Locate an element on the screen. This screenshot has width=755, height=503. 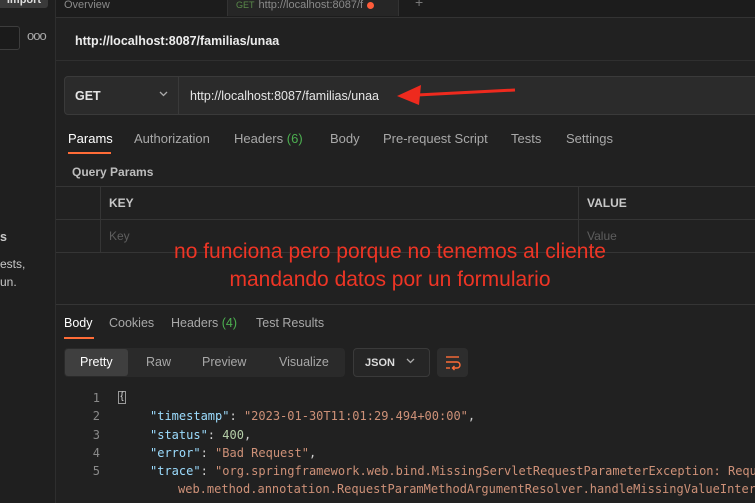
fold-brace: { is located at coordinates (122, 397).